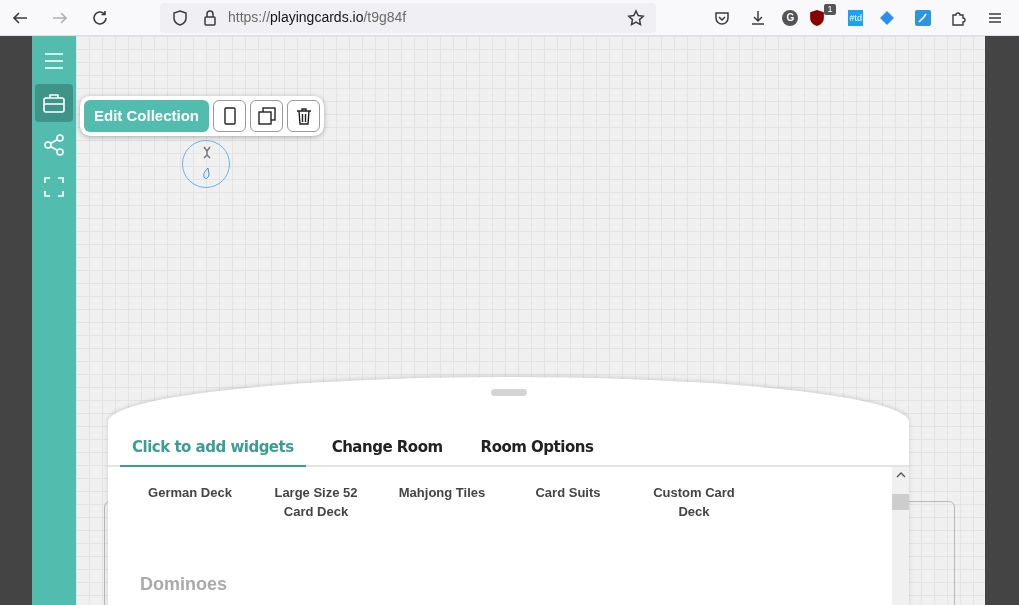  Describe the element at coordinates (442, 501) in the screenshot. I see `widget-label: Mahjong Tiles` at that location.